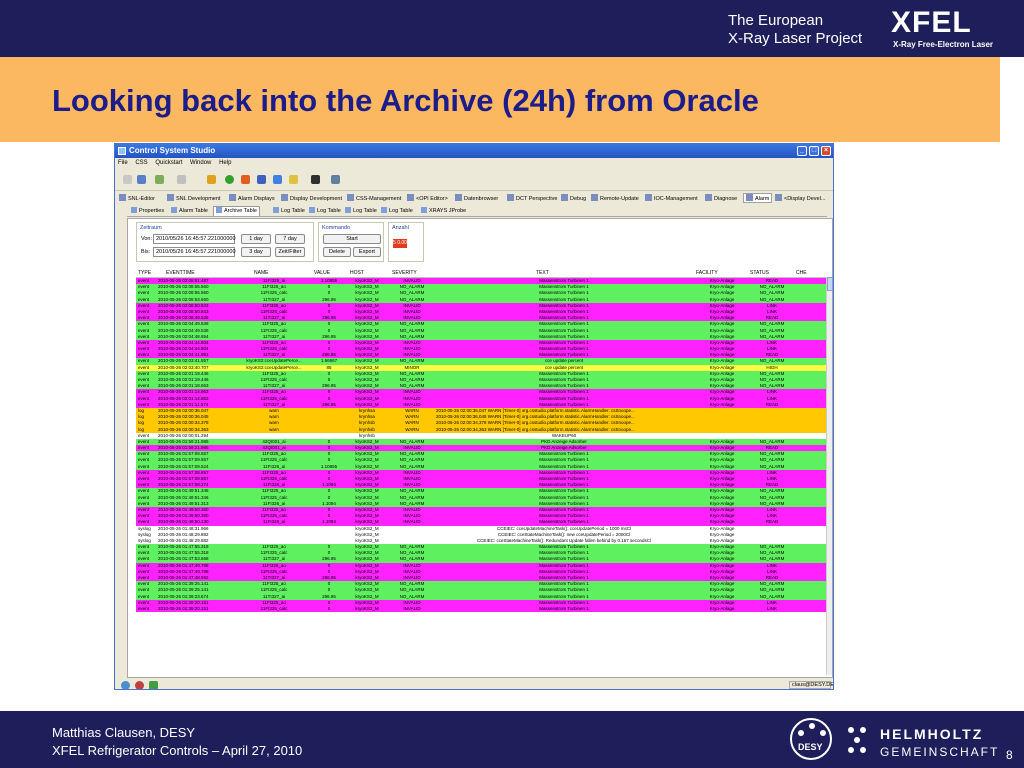  Describe the element at coordinates (225, 163) in the screenshot. I see `menu-help: Help` at that location.